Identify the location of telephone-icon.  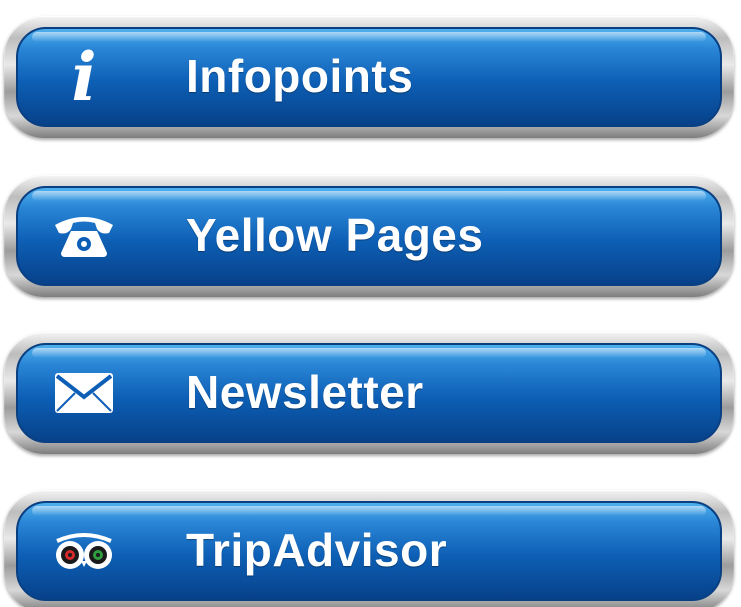
(84, 236).